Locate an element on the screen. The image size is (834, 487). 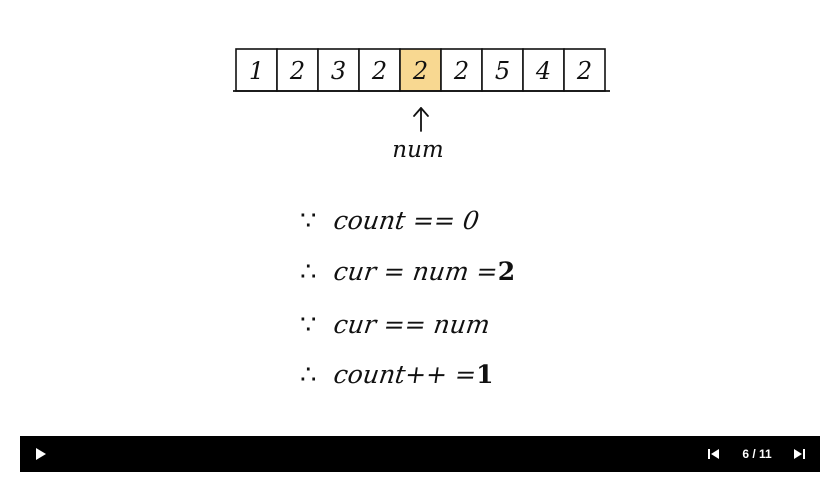
array-cell-value: 5 is located at coordinates (502, 71).